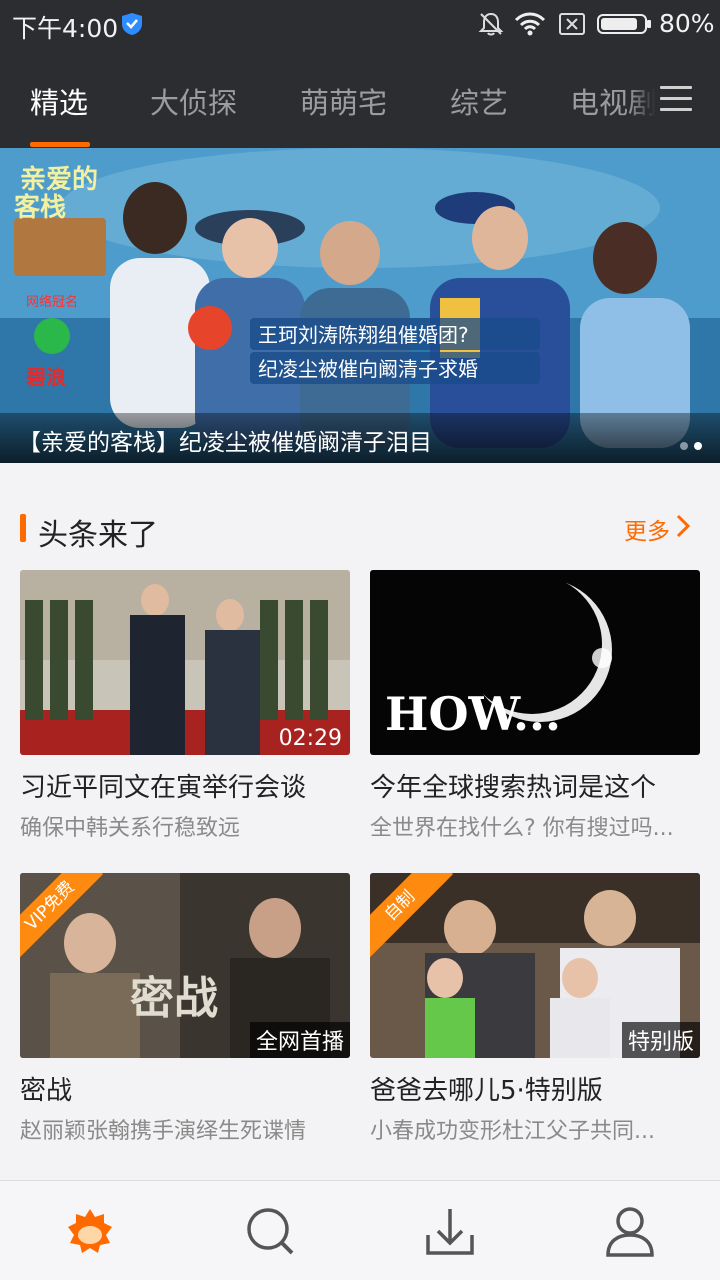  I want to click on video-title: 习近平同文在寅举行会谈, so click(163, 788).